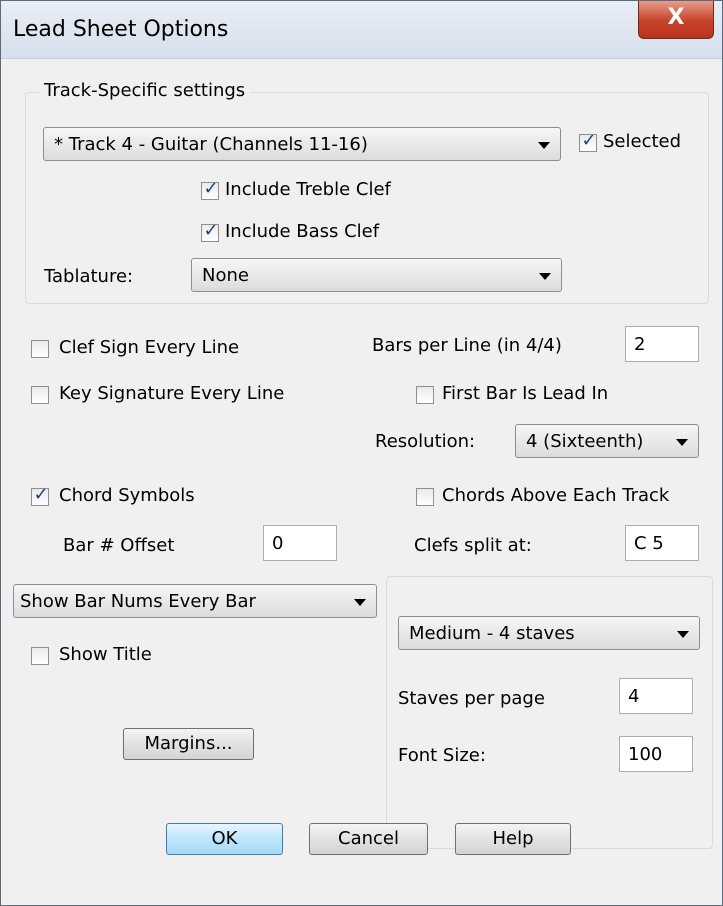 This screenshot has height=906, width=723. What do you see at coordinates (649, 543) in the screenshot?
I see `clefs-split-value: C 5` at bounding box center [649, 543].